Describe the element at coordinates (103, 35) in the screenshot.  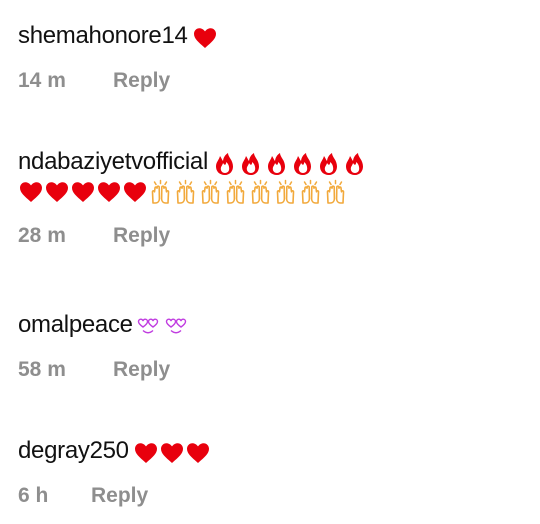
I see `comment-username: shemahonore14` at that location.